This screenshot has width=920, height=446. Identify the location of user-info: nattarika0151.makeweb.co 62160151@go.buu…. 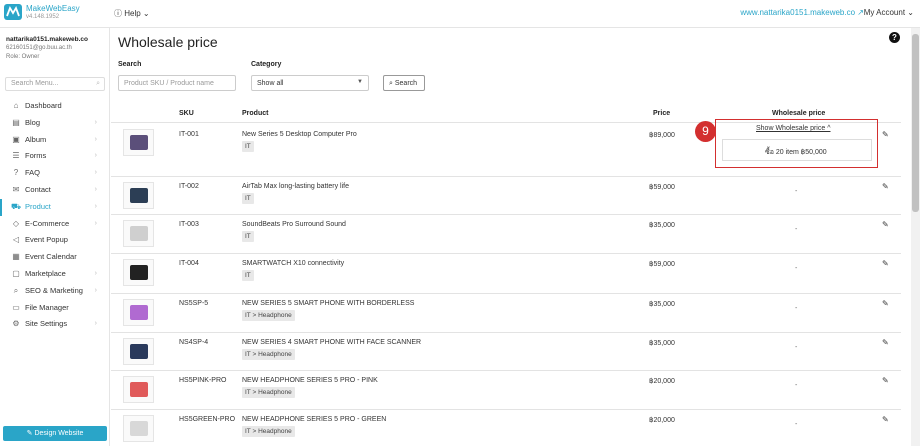
(54, 45).